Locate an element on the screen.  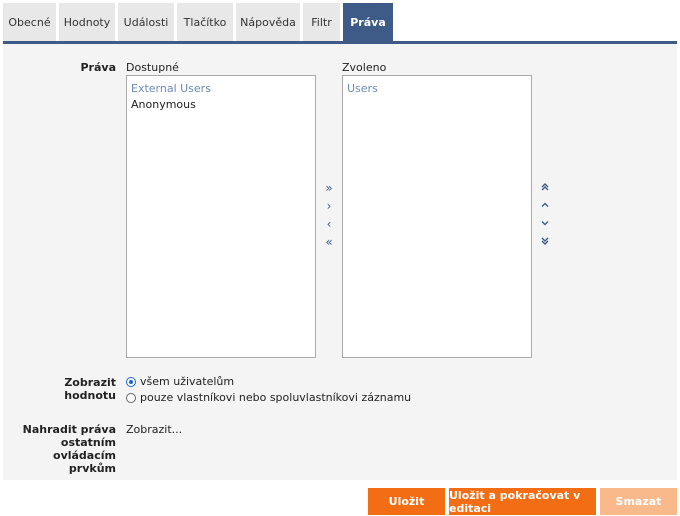
save-continue-button: Uložit a pokračovat v editaci is located at coordinates (522, 501).